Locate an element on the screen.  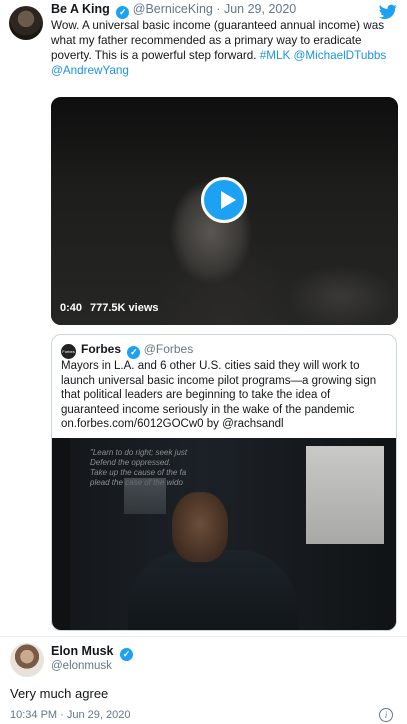
video-views: 777.5K views is located at coordinates (124, 308).